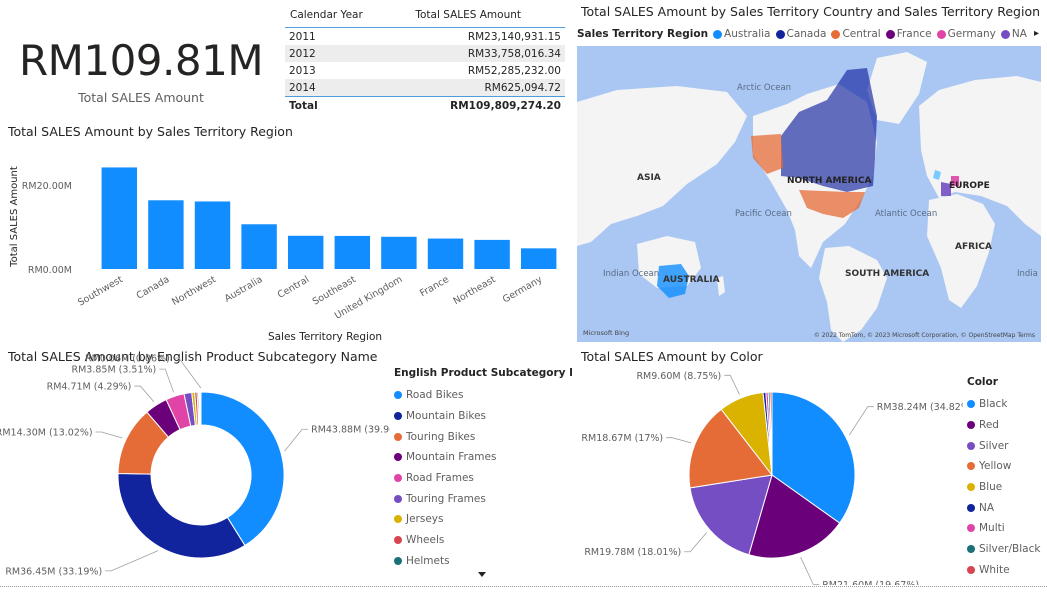  Describe the element at coordinates (425, 37) in the screenshot. I see `table-row: 2011 RM23,140,931.15` at that location.